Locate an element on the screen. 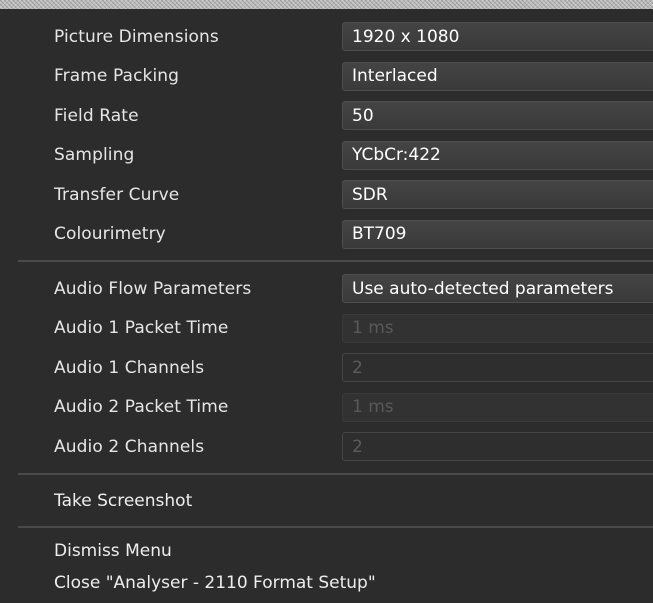  audio-2-packet-time-label: Audio 2 Packet Time is located at coordinates (141, 407).